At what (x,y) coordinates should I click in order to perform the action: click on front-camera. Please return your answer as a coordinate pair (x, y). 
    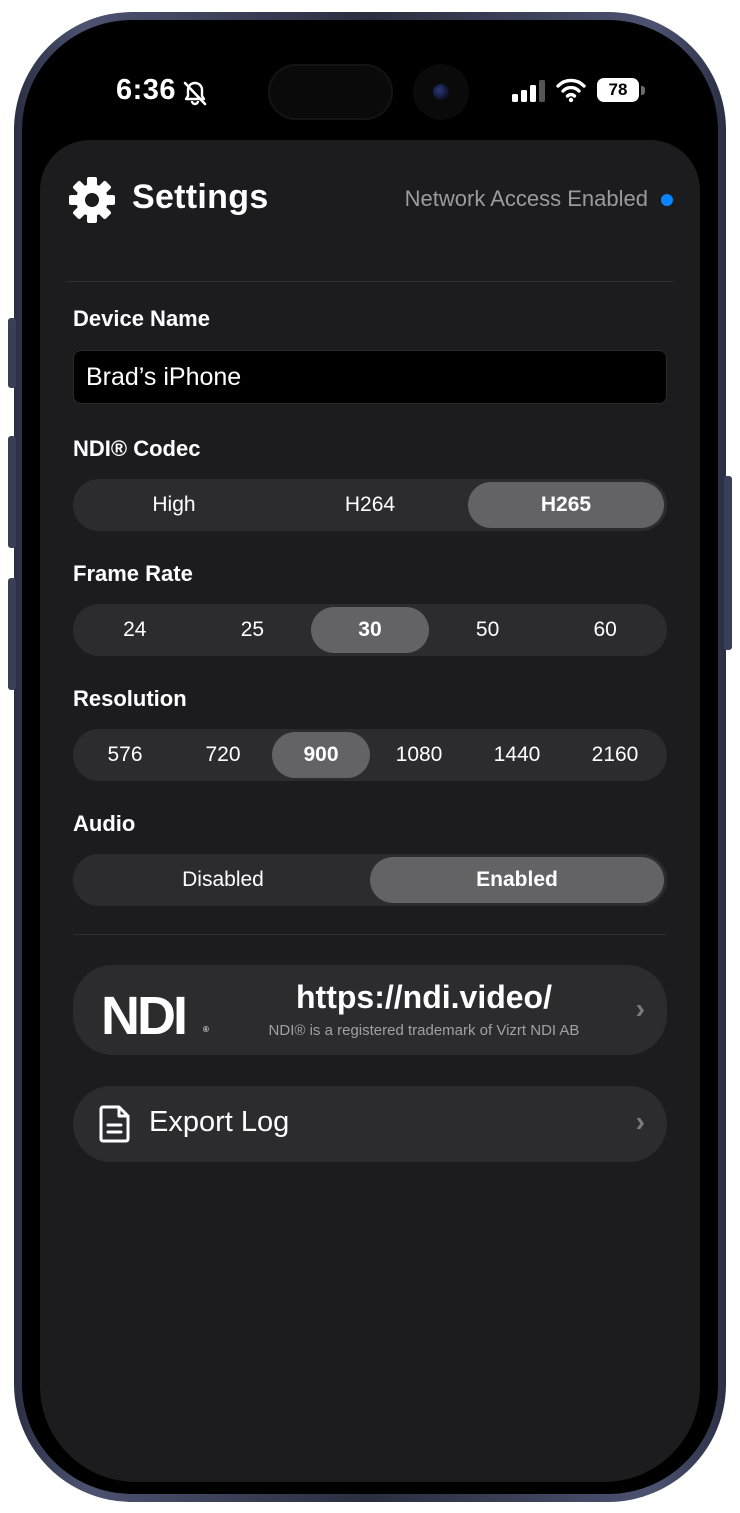
    Looking at the image, I should click on (441, 92).